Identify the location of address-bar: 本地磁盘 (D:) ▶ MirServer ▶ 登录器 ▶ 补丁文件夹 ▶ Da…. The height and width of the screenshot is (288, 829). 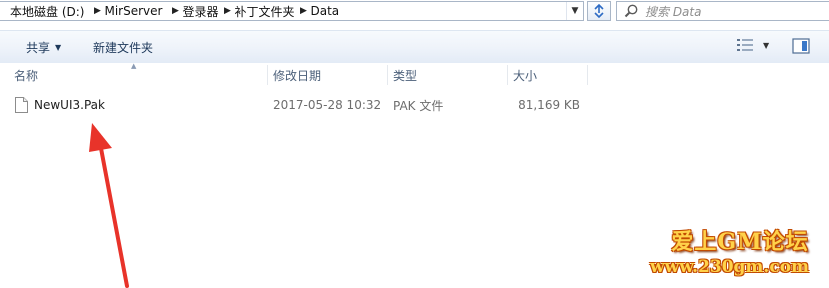
(292, 11).